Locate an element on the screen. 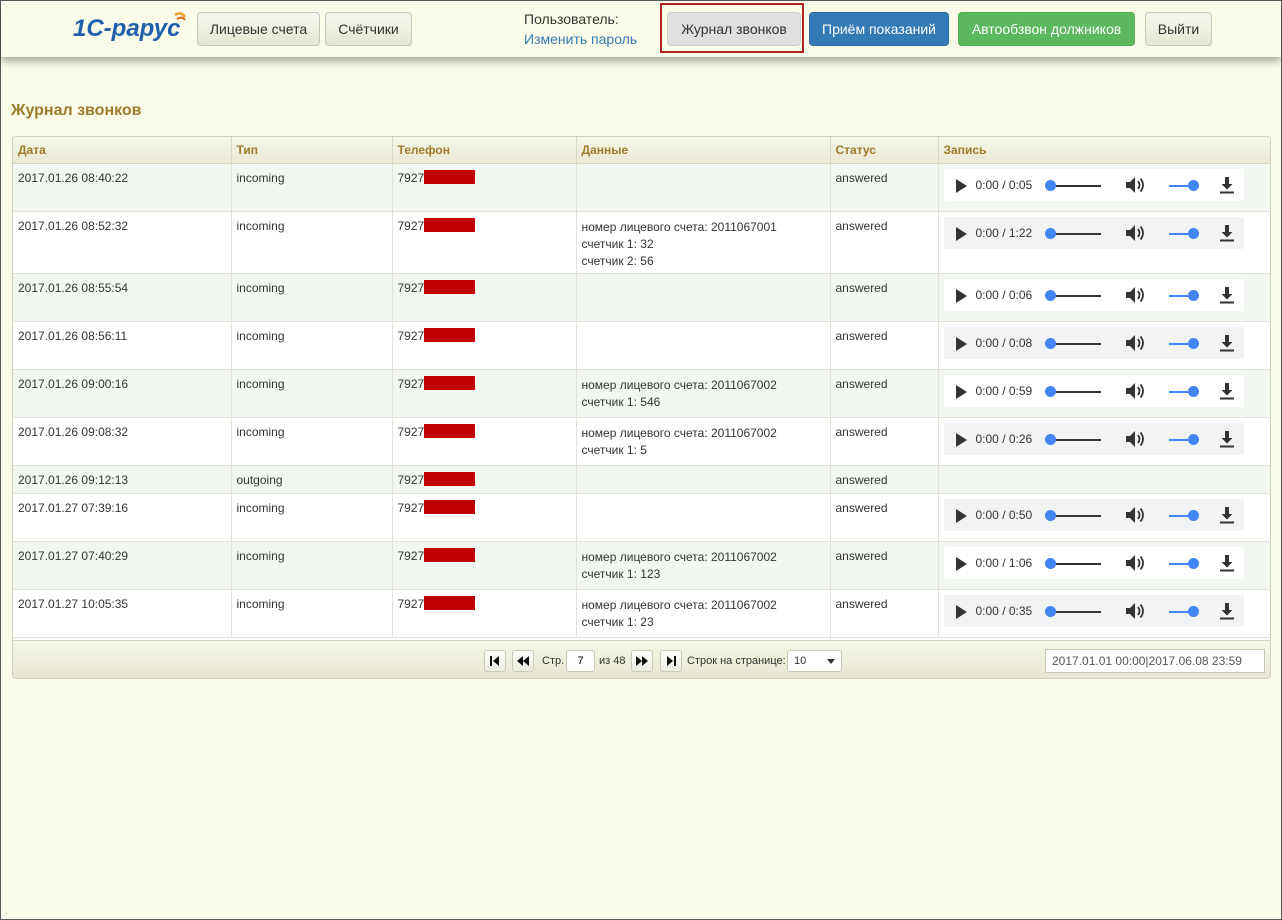  cell-date: 2017.01.26 09:08:32 is located at coordinates (122, 441).